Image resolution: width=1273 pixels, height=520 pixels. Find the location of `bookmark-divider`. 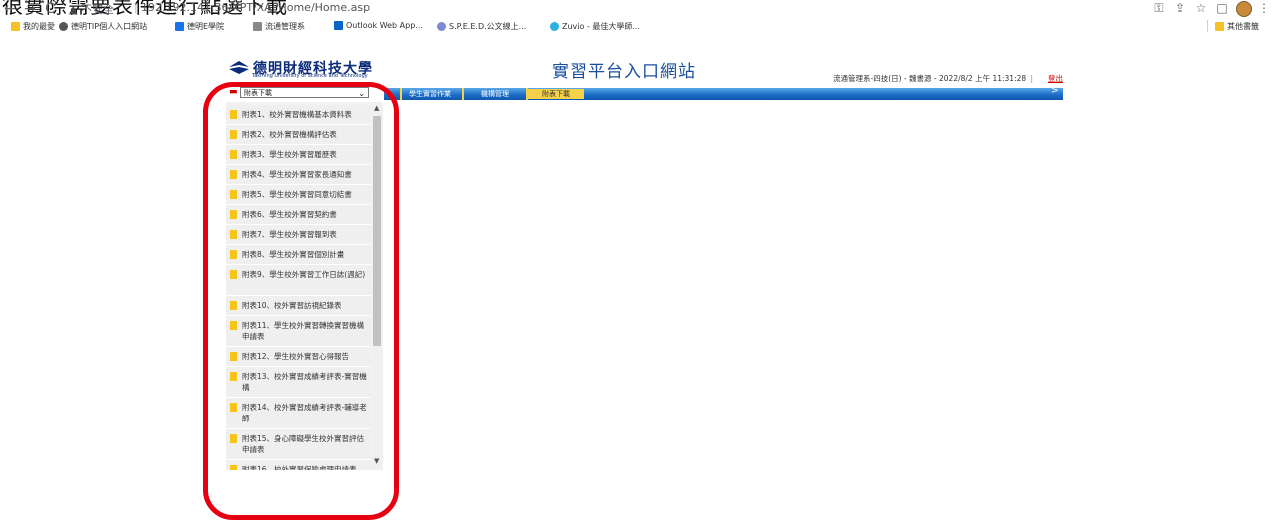

bookmark-divider is located at coordinates (1207, 26).